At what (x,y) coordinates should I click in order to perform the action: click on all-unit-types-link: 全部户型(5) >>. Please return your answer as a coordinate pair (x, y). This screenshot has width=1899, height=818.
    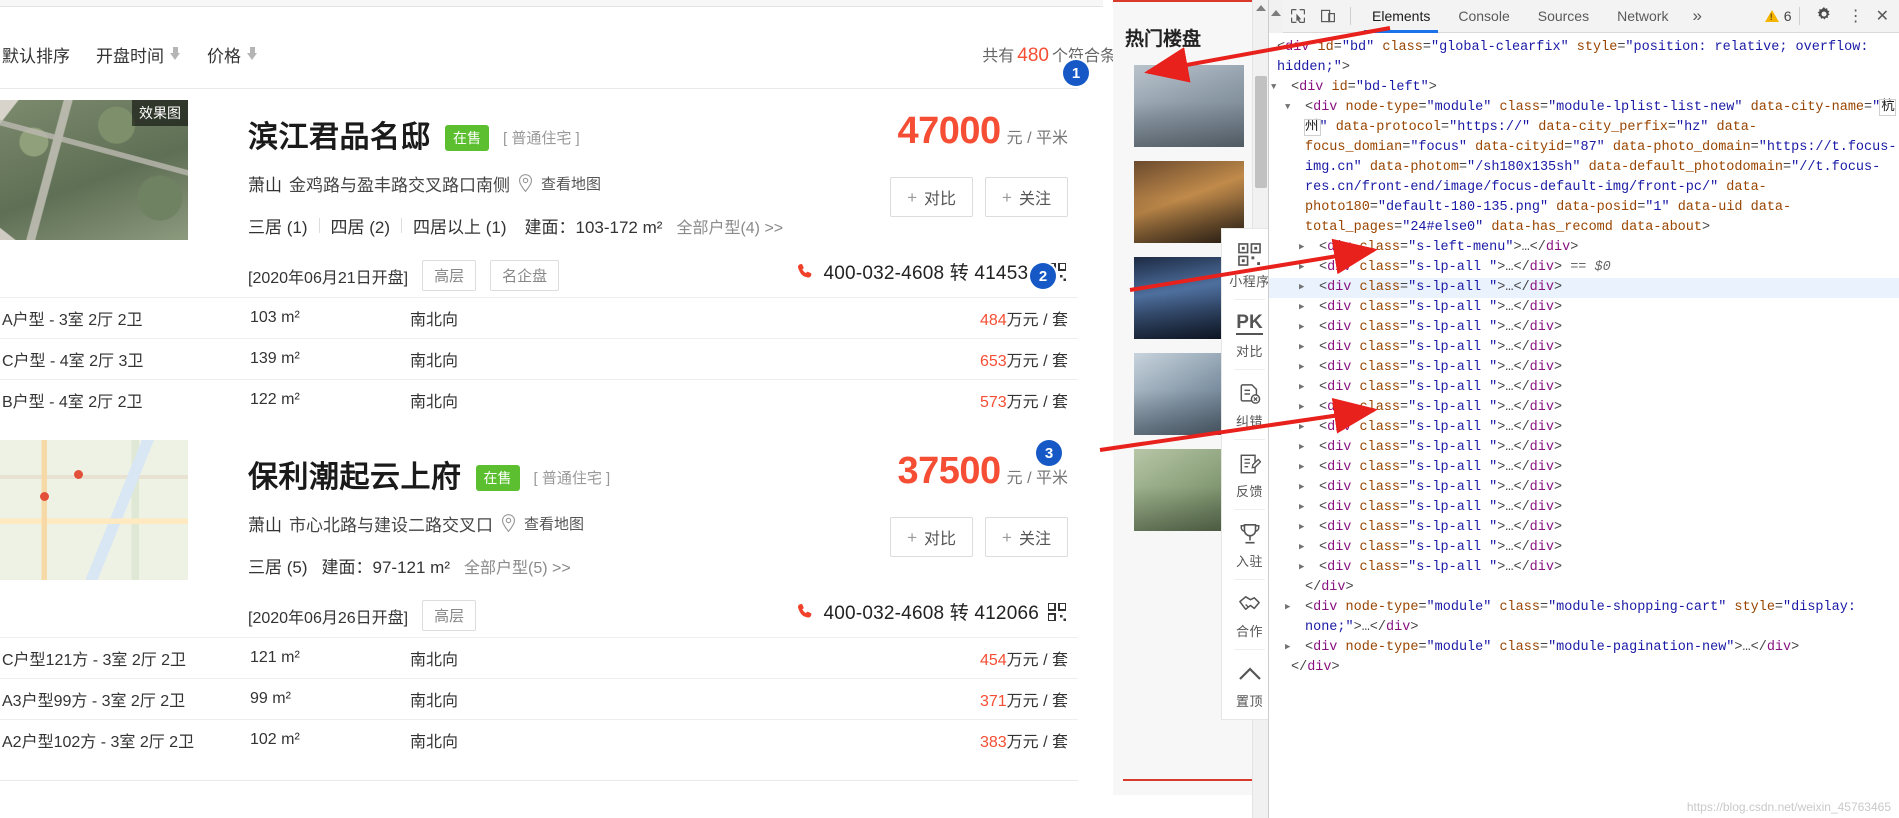
    Looking at the image, I should click on (517, 566).